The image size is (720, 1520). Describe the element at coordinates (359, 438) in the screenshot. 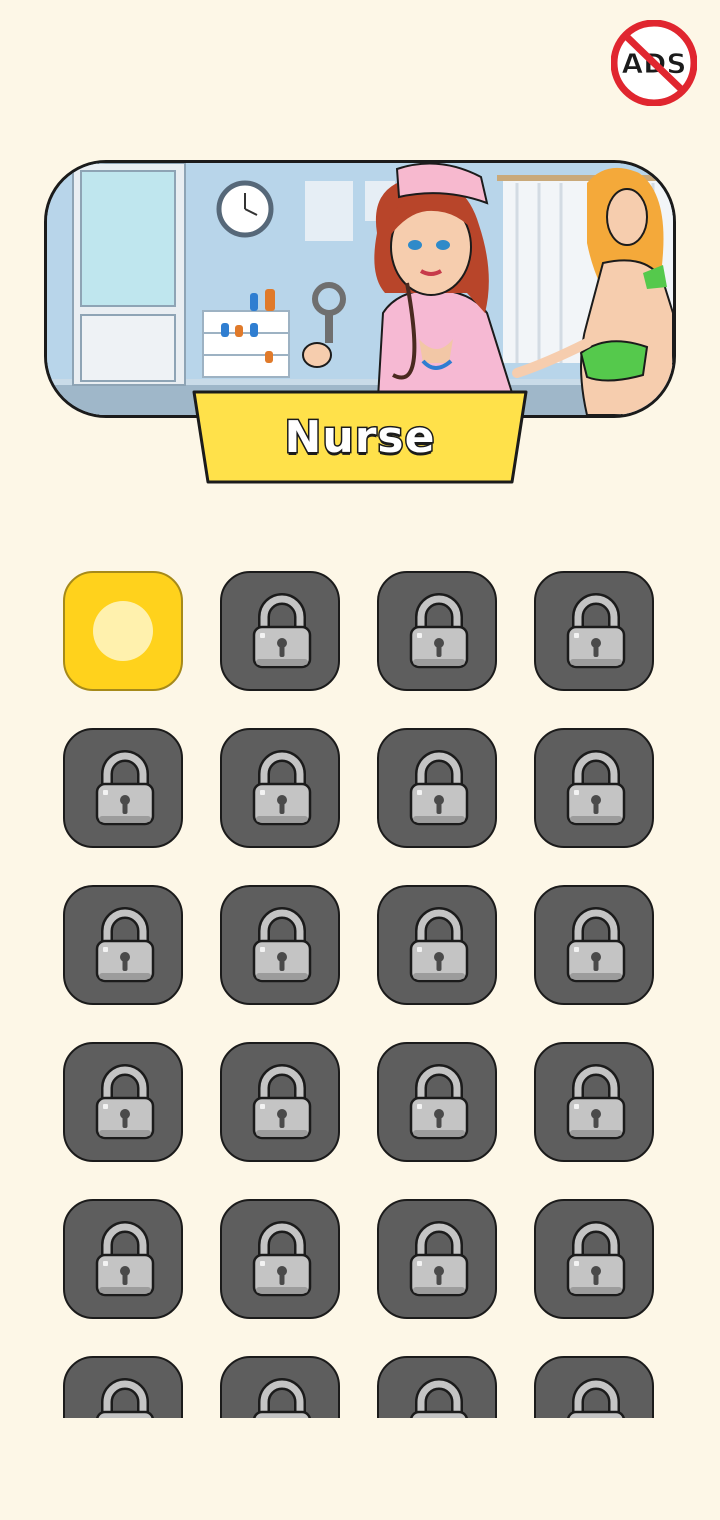

I see `category-title: Nurse` at that location.